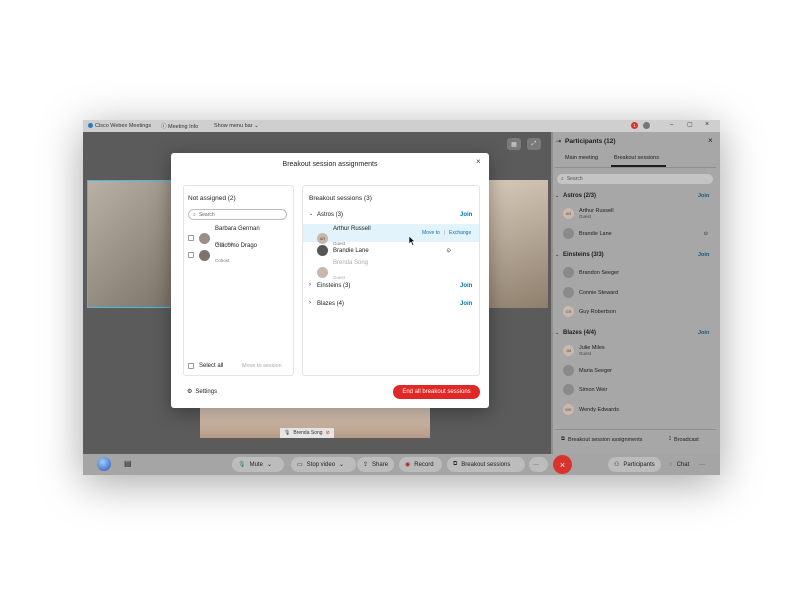 The height and width of the screenshot is (600, 800). Describe the element at coordinates (568, 409) in the screenshot. I see `avatar: WE` at that location.